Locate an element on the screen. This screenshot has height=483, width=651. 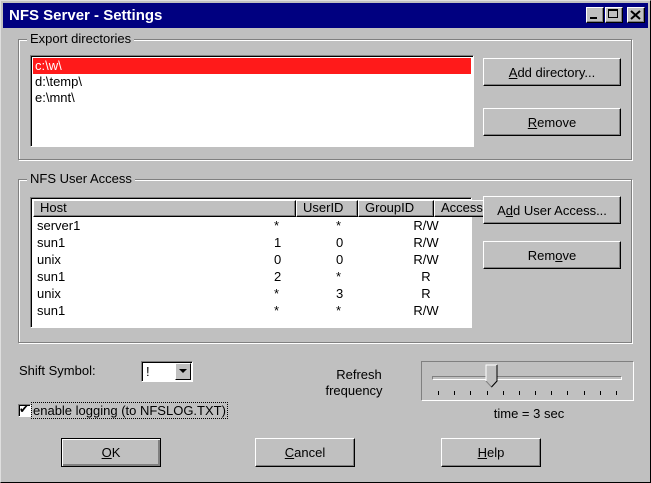
remove-directory-button-label-key: R is located at coordinates (532, 122).